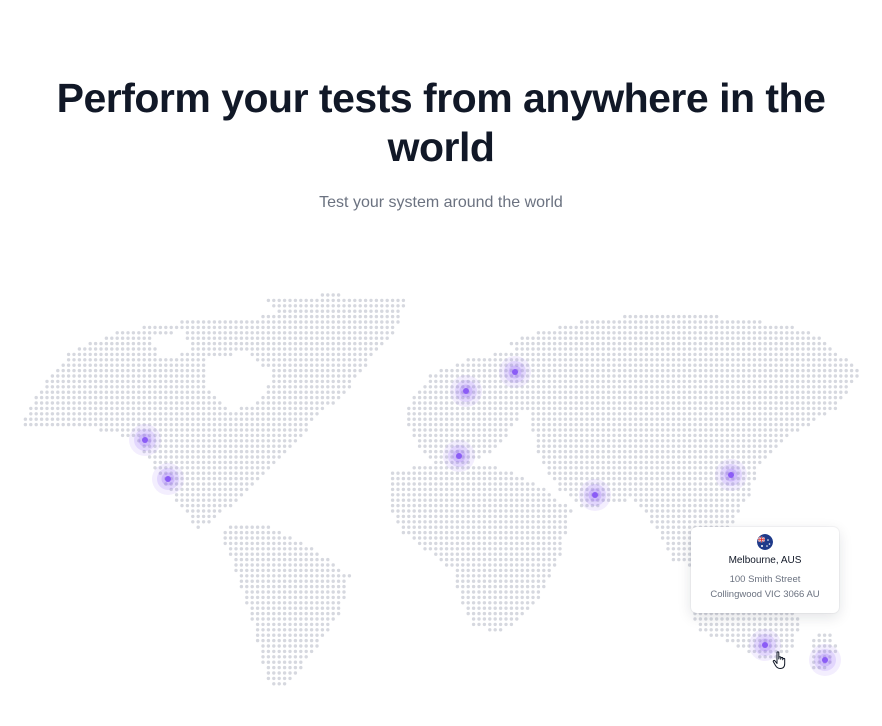 Image resolution: width=882 pixels, height=726 pixels. What do you see at coordinates (145, 440) in the screenshot?
I see `marker-us-west` at bounding box center [145, 440].